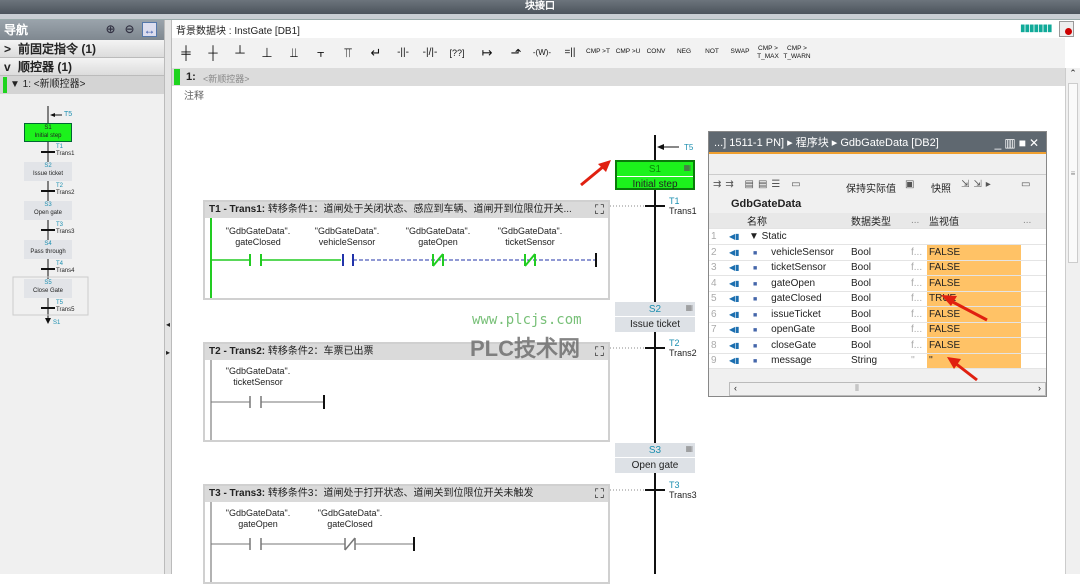  Describe the element at coordinates (1000, 143) in the screenshot. I see `minimize-icon: _` at that location.